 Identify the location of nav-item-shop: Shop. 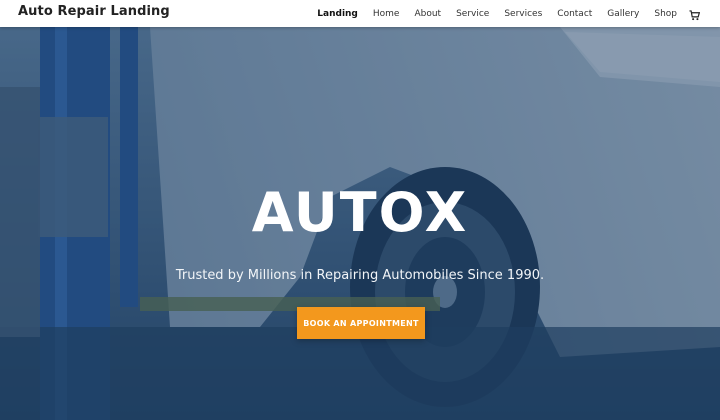
(665, 14).